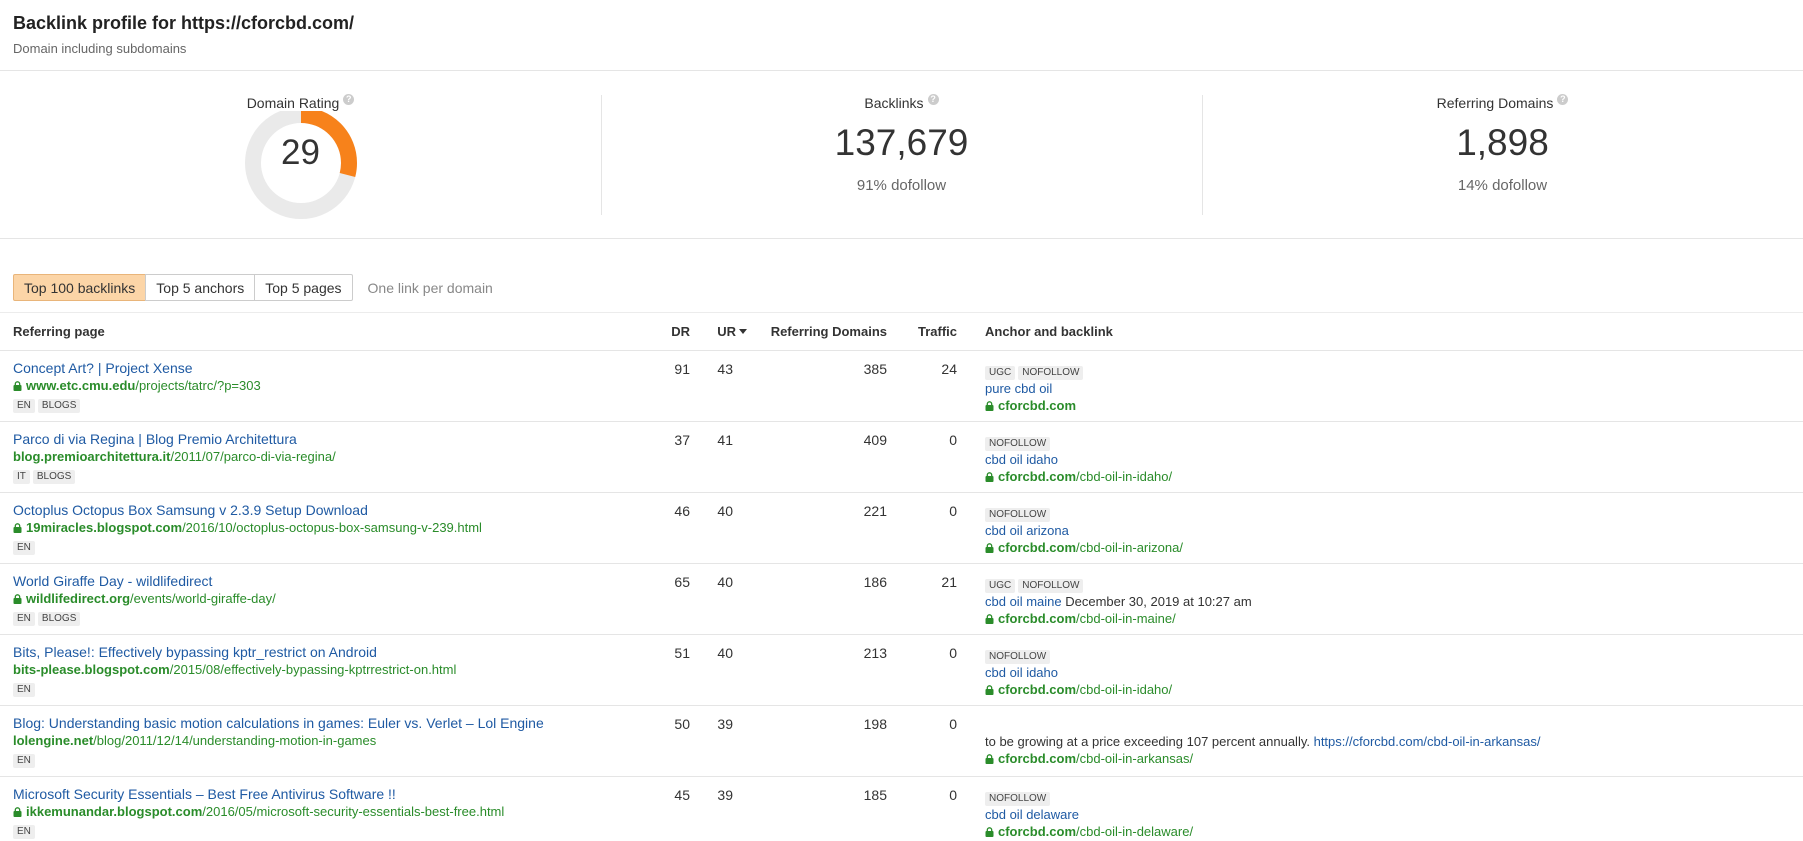 The width and height of the screenshot is (1803, 841). I want to click on traffic-value: 24, so click(949, 368).